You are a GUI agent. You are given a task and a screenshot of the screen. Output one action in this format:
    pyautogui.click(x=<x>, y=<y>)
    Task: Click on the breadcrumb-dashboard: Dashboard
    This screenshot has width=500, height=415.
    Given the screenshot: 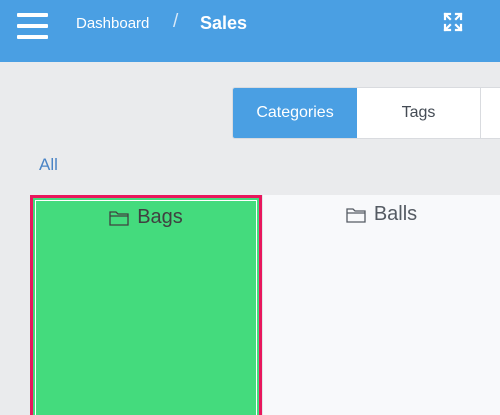 What is the action you would take?
    pyautogui.click(x=112, y=23)
    